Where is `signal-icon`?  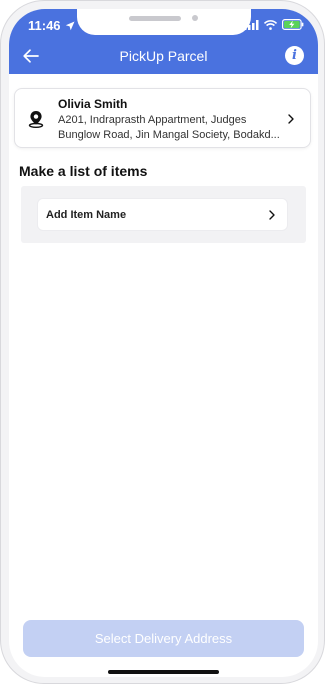 signal-icon is located at coordinates (251, 24).